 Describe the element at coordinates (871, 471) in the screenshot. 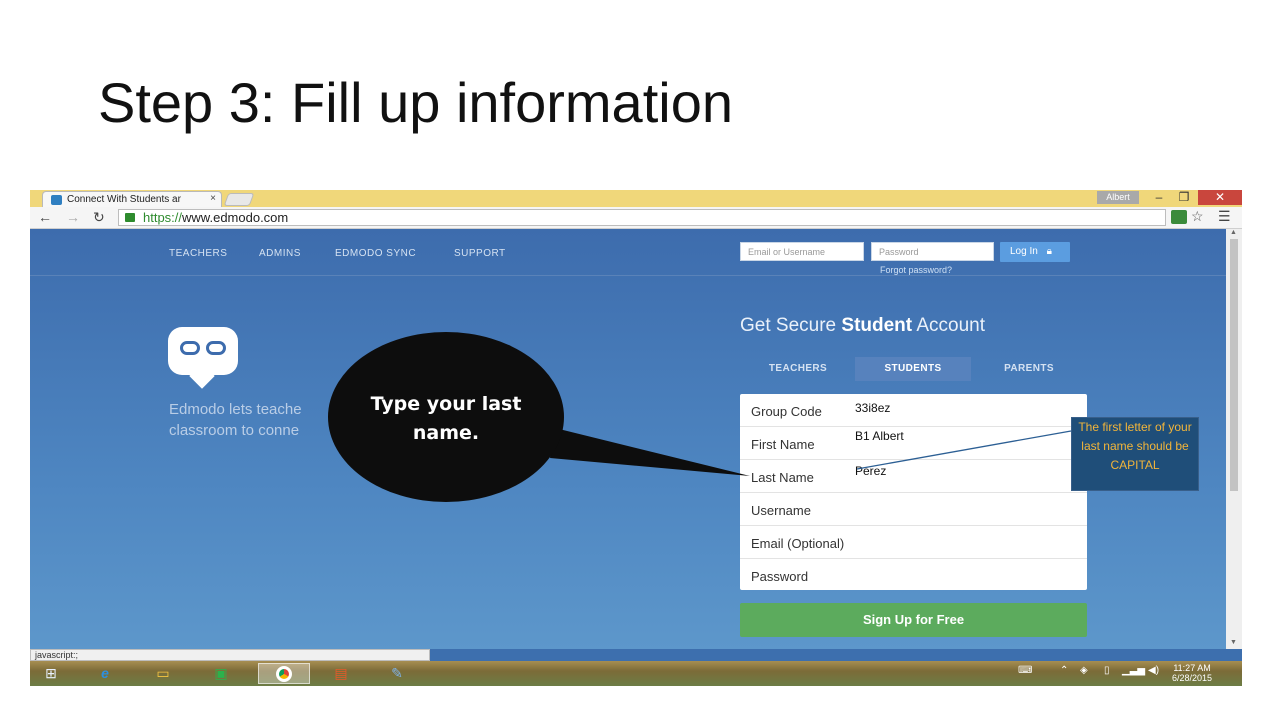

I see `last-name-value: Perez` at that location.